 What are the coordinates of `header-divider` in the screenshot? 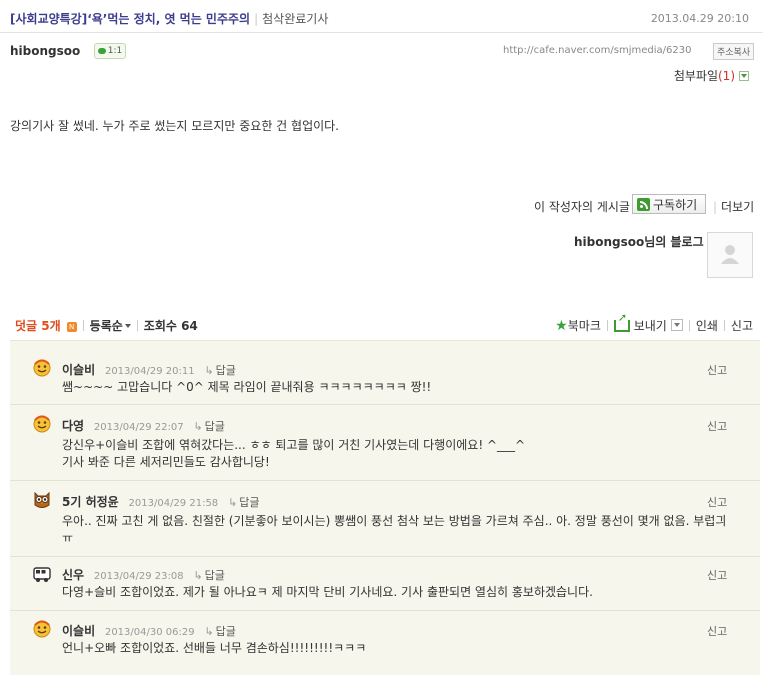 It's located at (381, 32).